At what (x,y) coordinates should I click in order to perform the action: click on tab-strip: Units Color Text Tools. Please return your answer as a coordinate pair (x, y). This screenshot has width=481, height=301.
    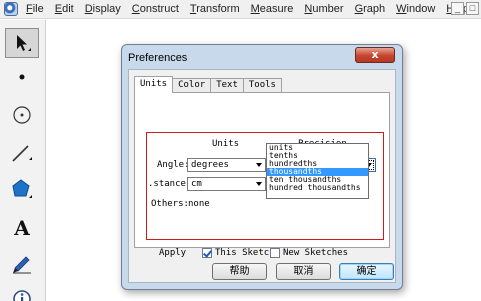
    Looking at the image, I should click on (208, 84).